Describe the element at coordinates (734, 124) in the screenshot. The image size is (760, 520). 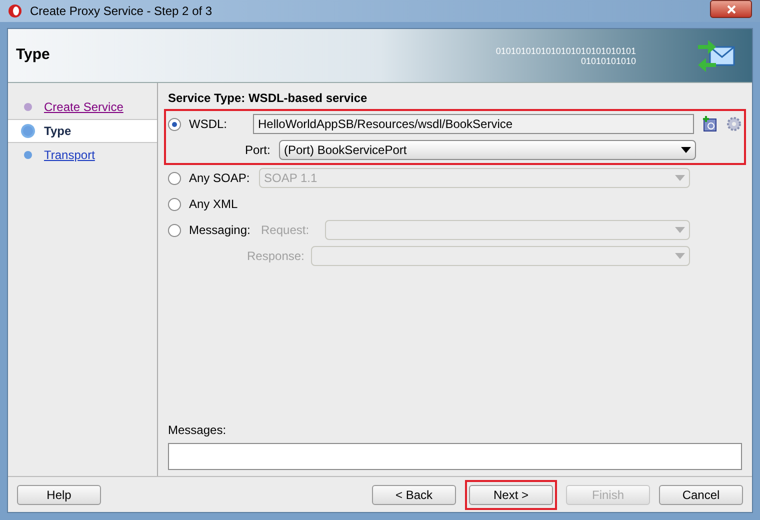
I see `gear-icon` at that location.